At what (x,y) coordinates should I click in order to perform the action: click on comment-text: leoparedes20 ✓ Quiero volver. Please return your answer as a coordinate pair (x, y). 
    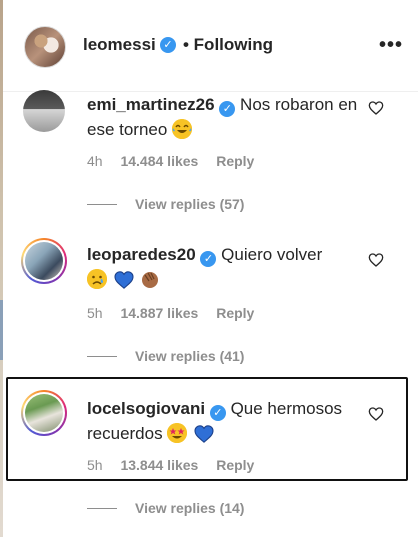
    Looking at the image, I should click on (237, 267).